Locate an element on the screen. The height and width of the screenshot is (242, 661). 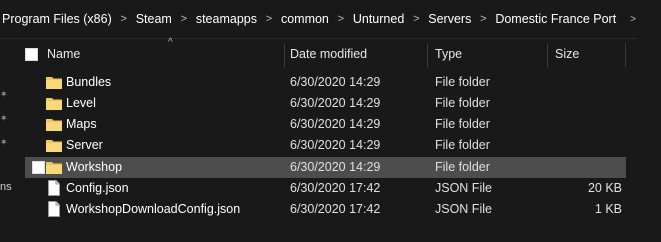
sort-up-icon: ^ is located at coordinates (170, 42).